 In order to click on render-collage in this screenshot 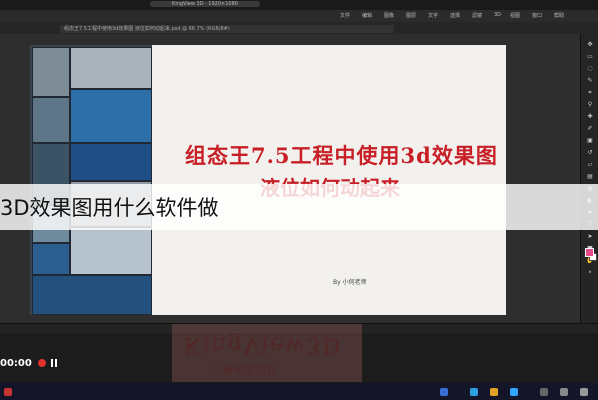, I will do `click(91, 180)`.